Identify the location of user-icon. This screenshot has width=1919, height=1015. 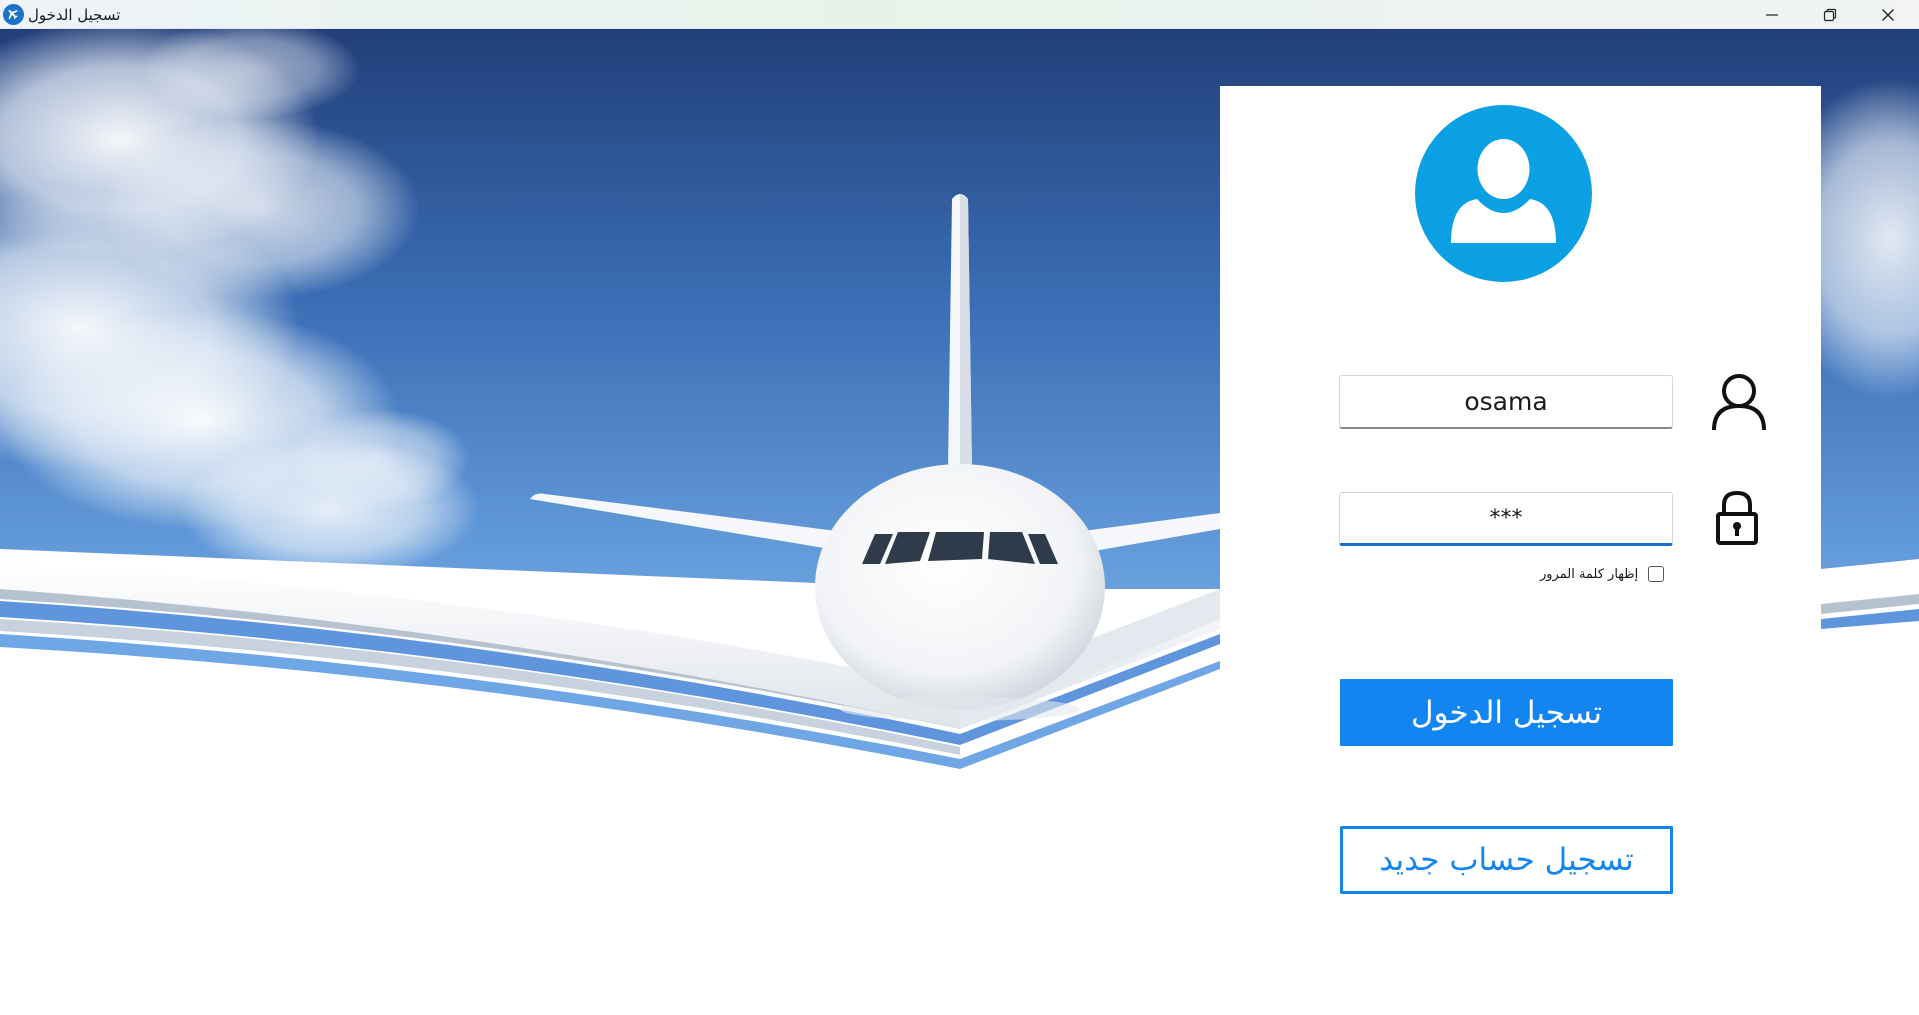
(1739, 402).